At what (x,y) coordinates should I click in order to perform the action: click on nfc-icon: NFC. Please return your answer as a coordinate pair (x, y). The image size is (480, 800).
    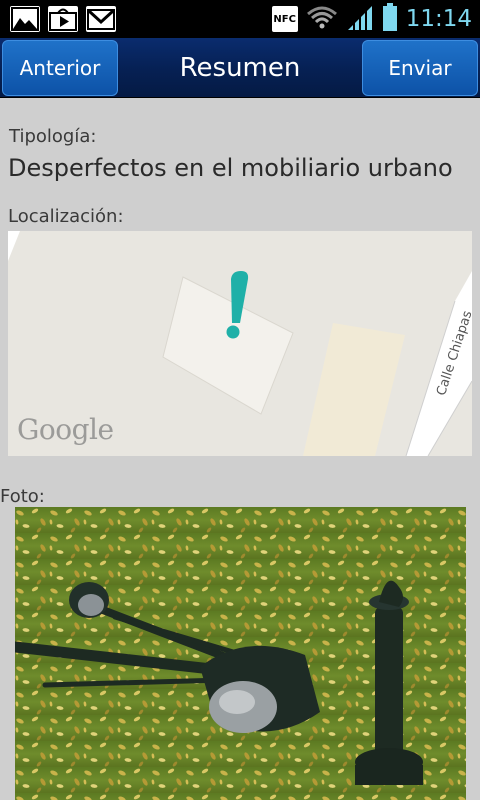
    Looking at the image, I should click on (284, 19).